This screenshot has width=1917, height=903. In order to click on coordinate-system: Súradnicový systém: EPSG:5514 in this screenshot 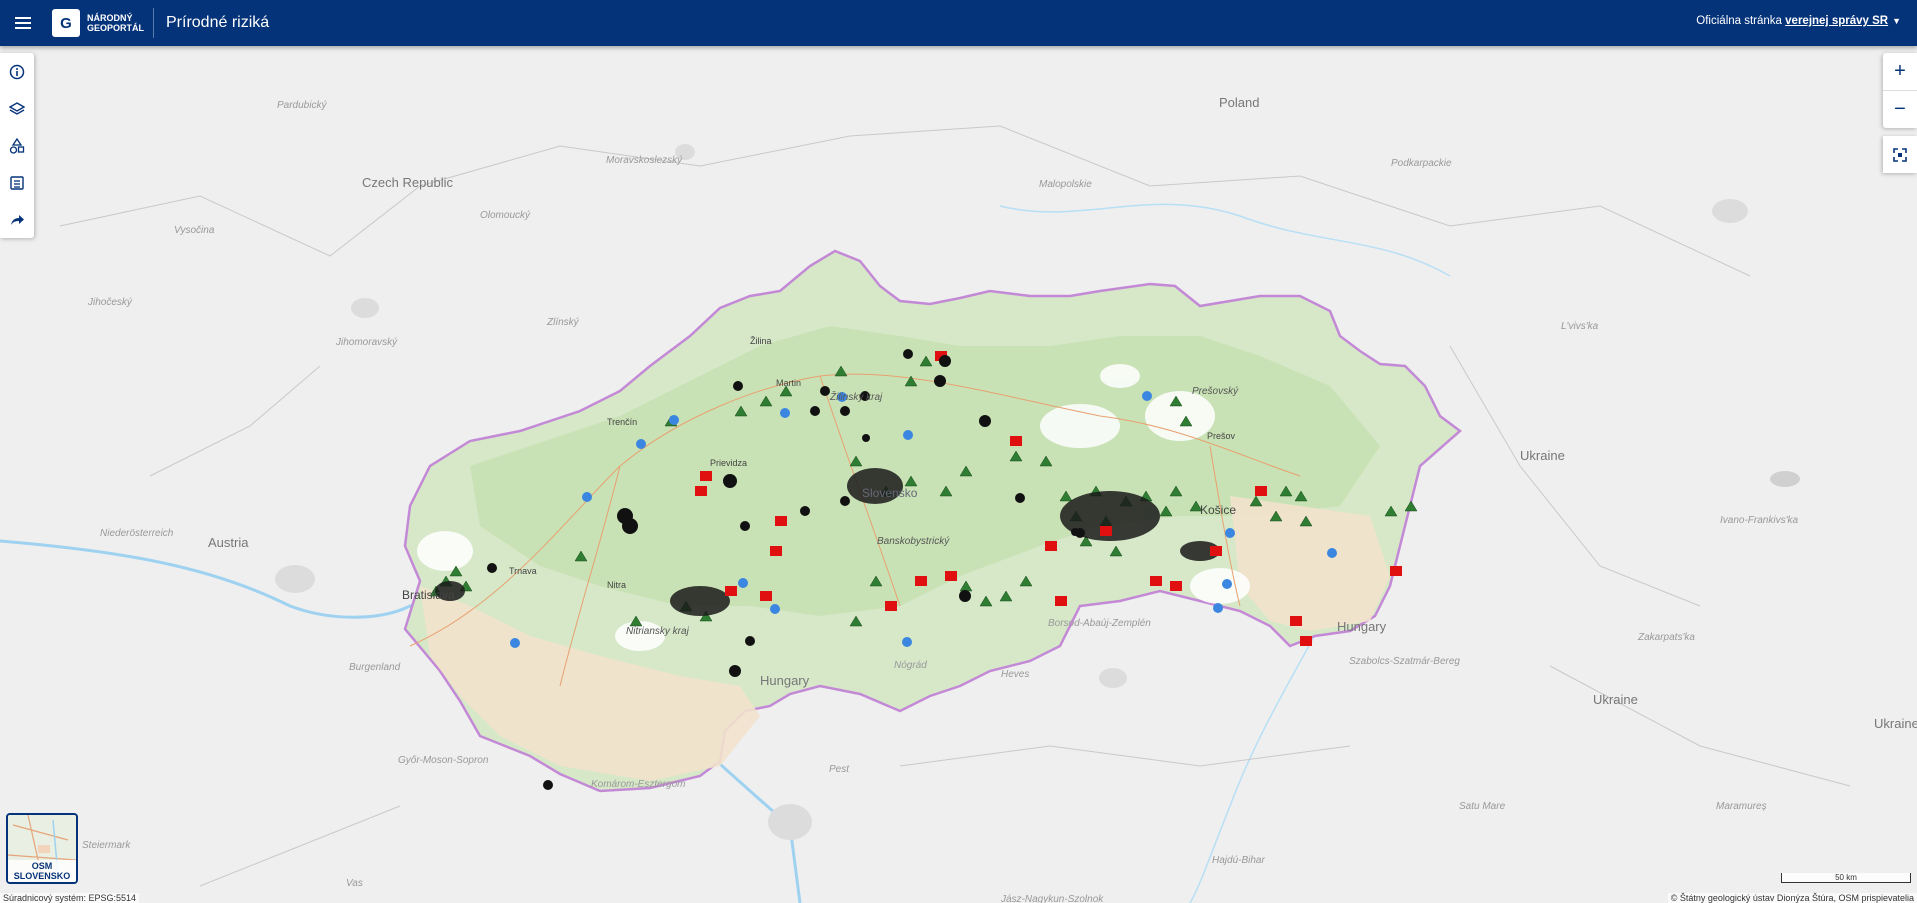, I will do `click(70, 898)`.